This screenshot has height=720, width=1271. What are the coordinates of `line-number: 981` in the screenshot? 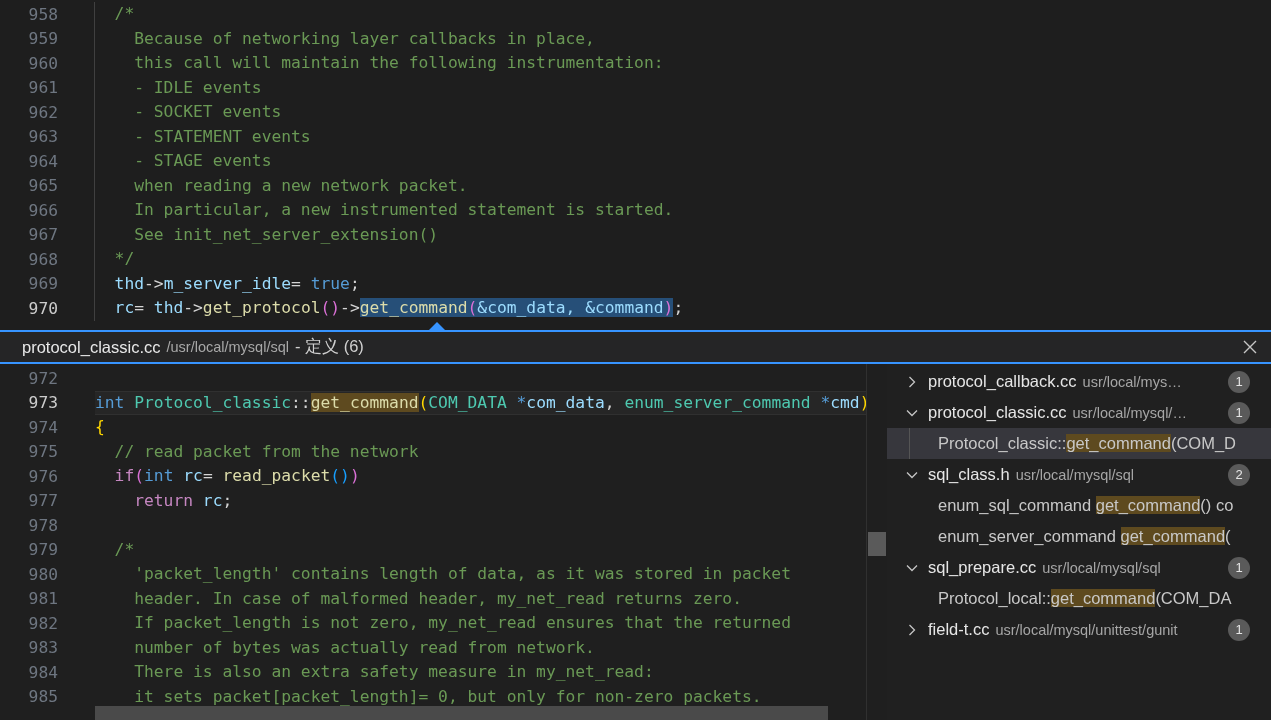 It's located at (42, 599).